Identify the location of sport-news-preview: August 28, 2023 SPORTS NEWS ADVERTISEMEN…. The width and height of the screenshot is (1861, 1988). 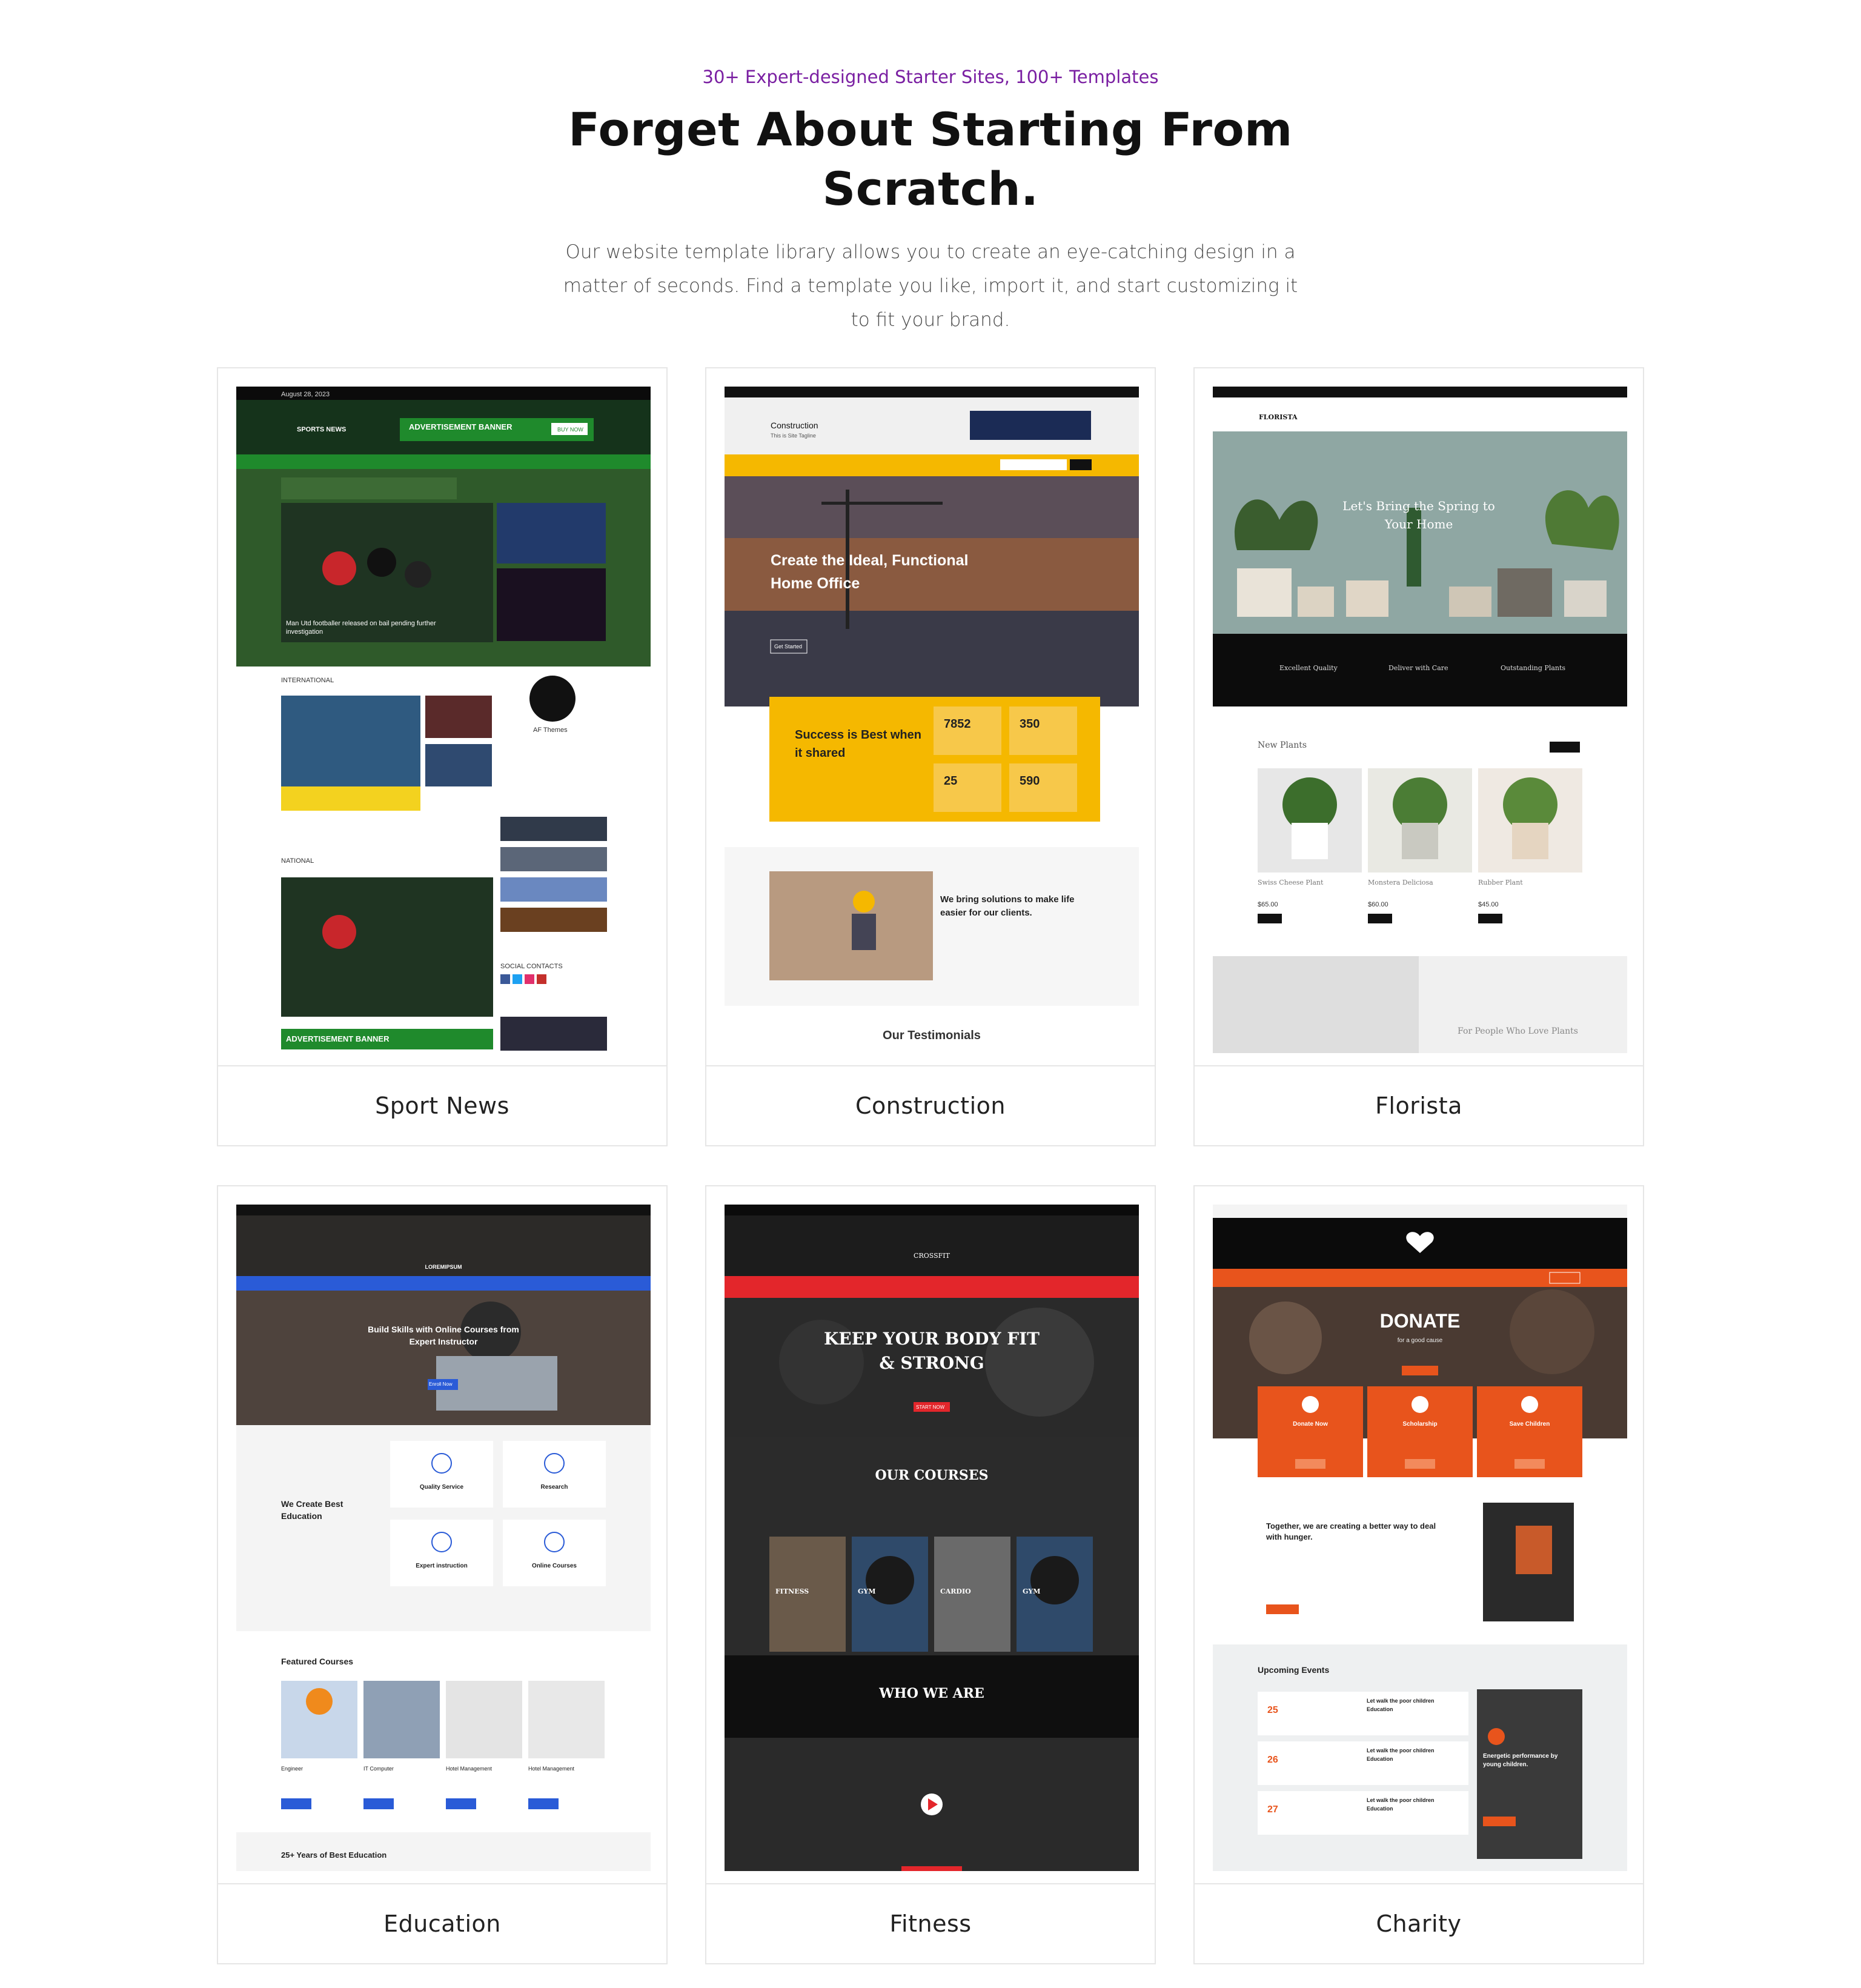
(444, 720).